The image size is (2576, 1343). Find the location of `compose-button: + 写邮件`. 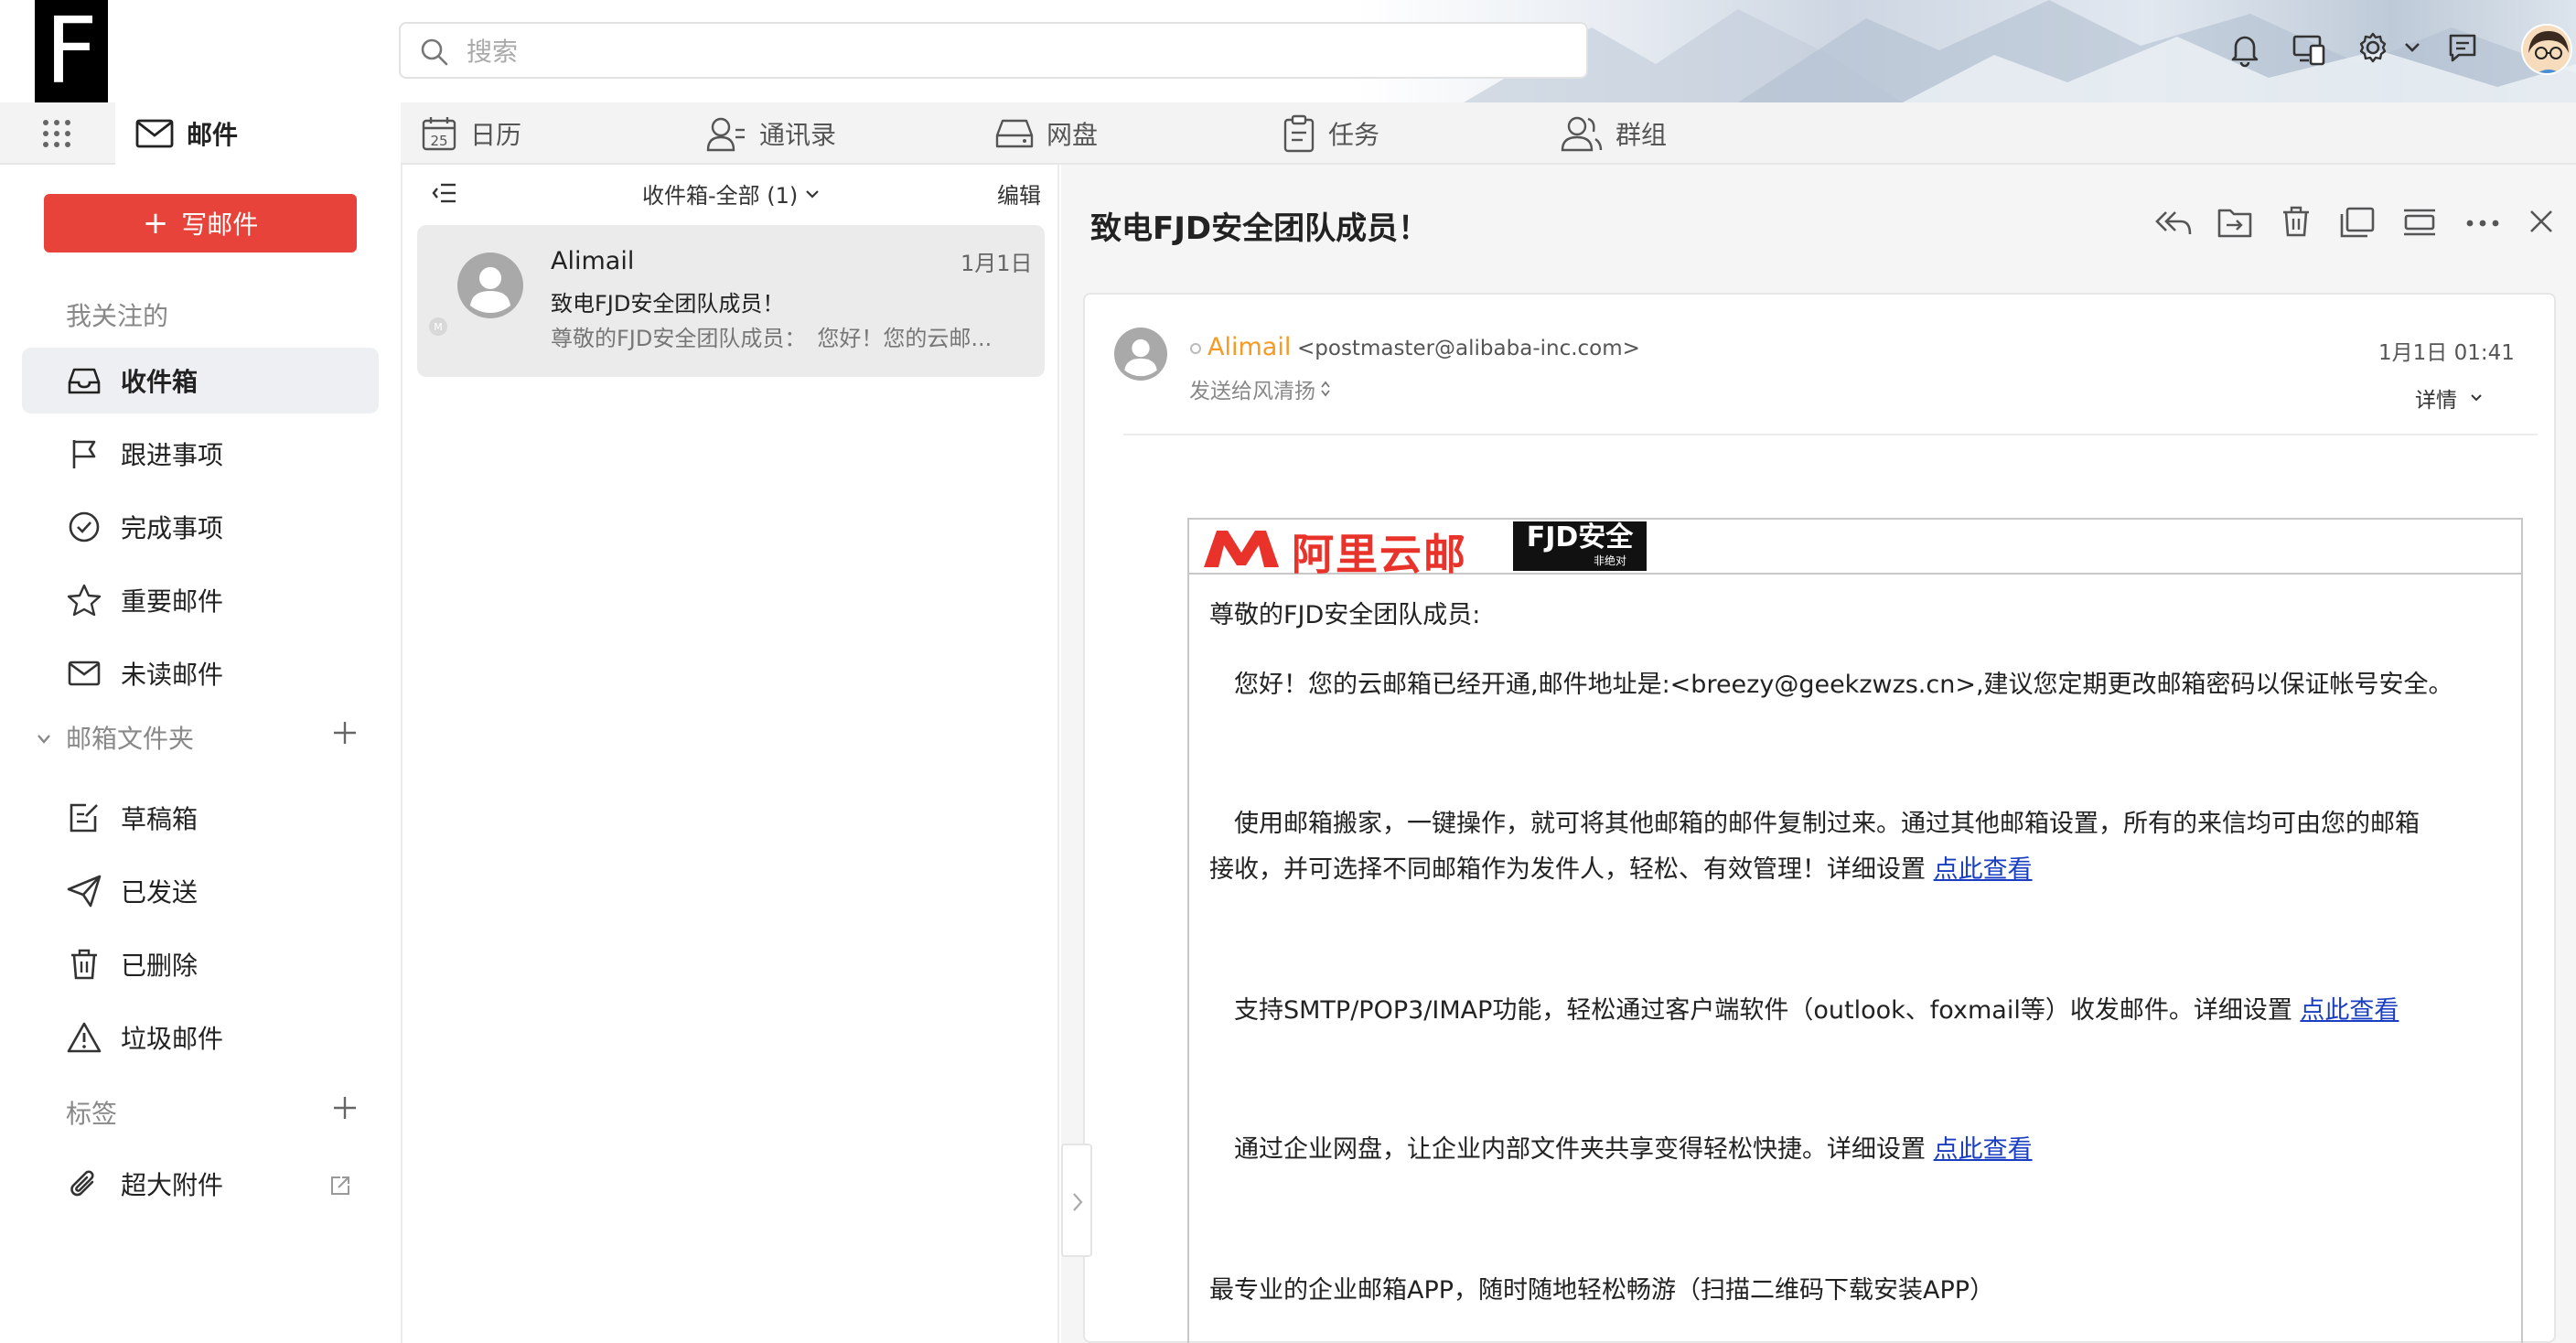

compose-button: + 写邮件 is located at coordinates (200, 223).